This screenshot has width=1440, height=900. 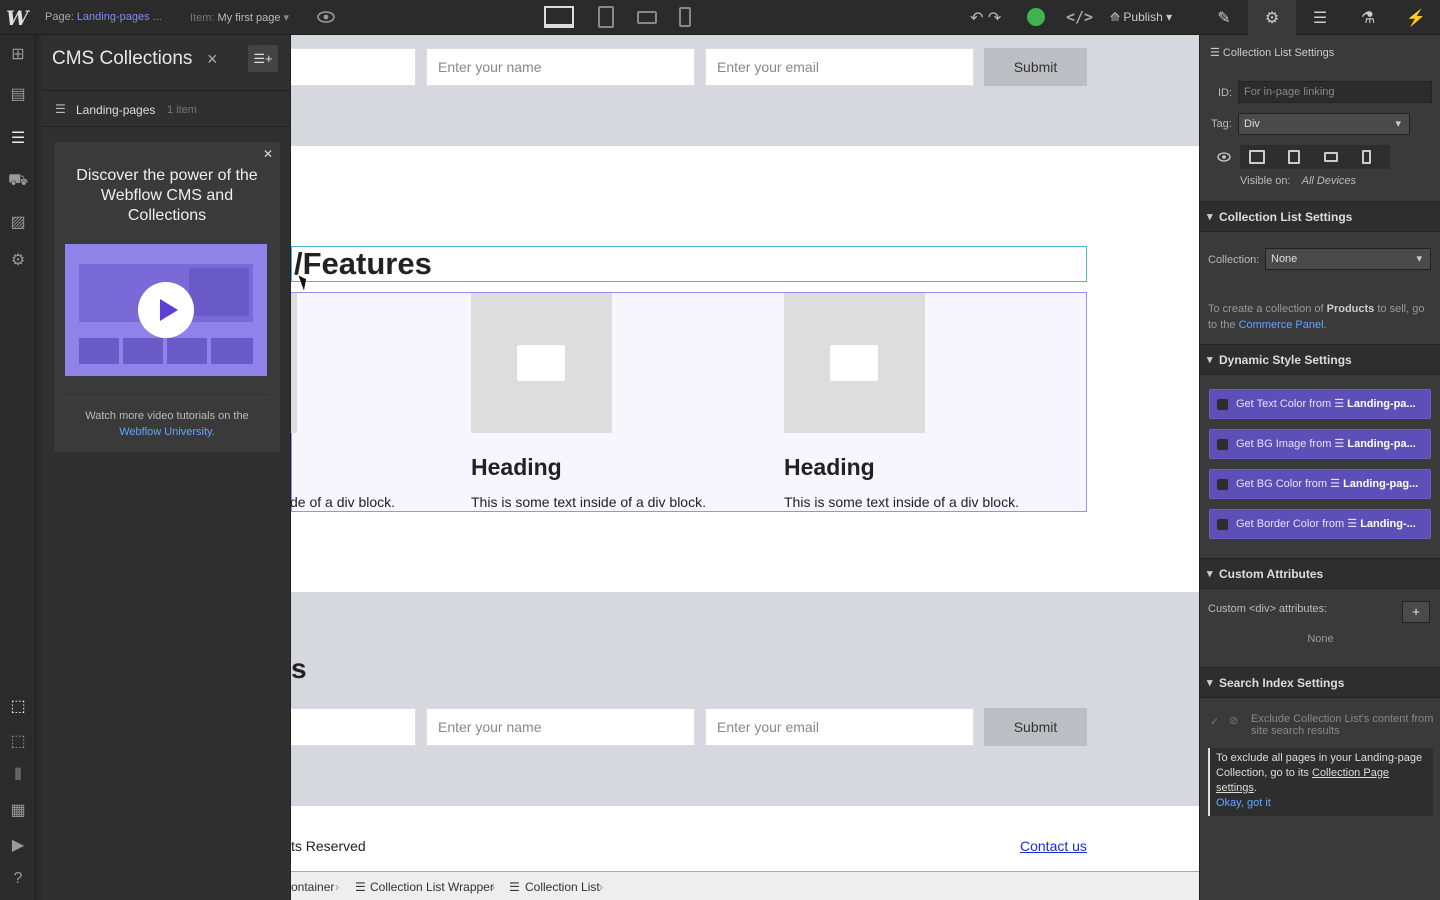 What do you see at coordinates (1035, 67) in the screenshot?
I see `submit-button-top: Submit` at bounding box center [1035, 67].